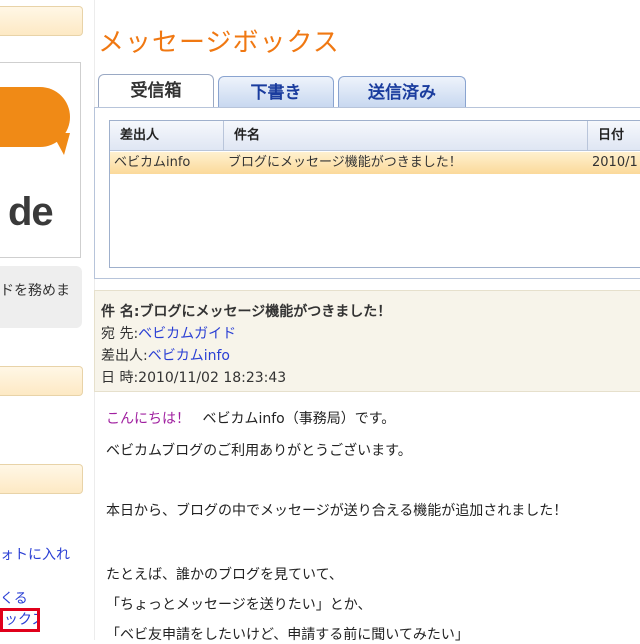 The image size is (640, 644). I want to click on column-header-subject: 件名, so click(406, 136).